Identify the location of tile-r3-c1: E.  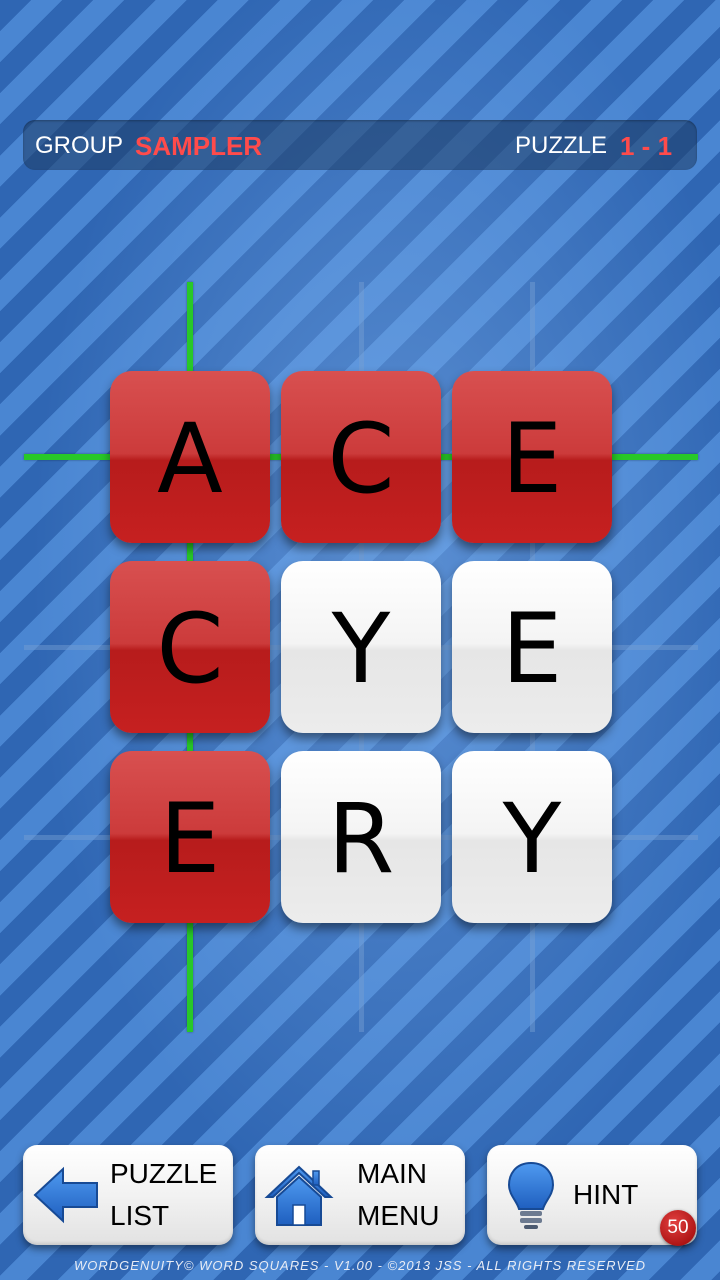
(190, 837).